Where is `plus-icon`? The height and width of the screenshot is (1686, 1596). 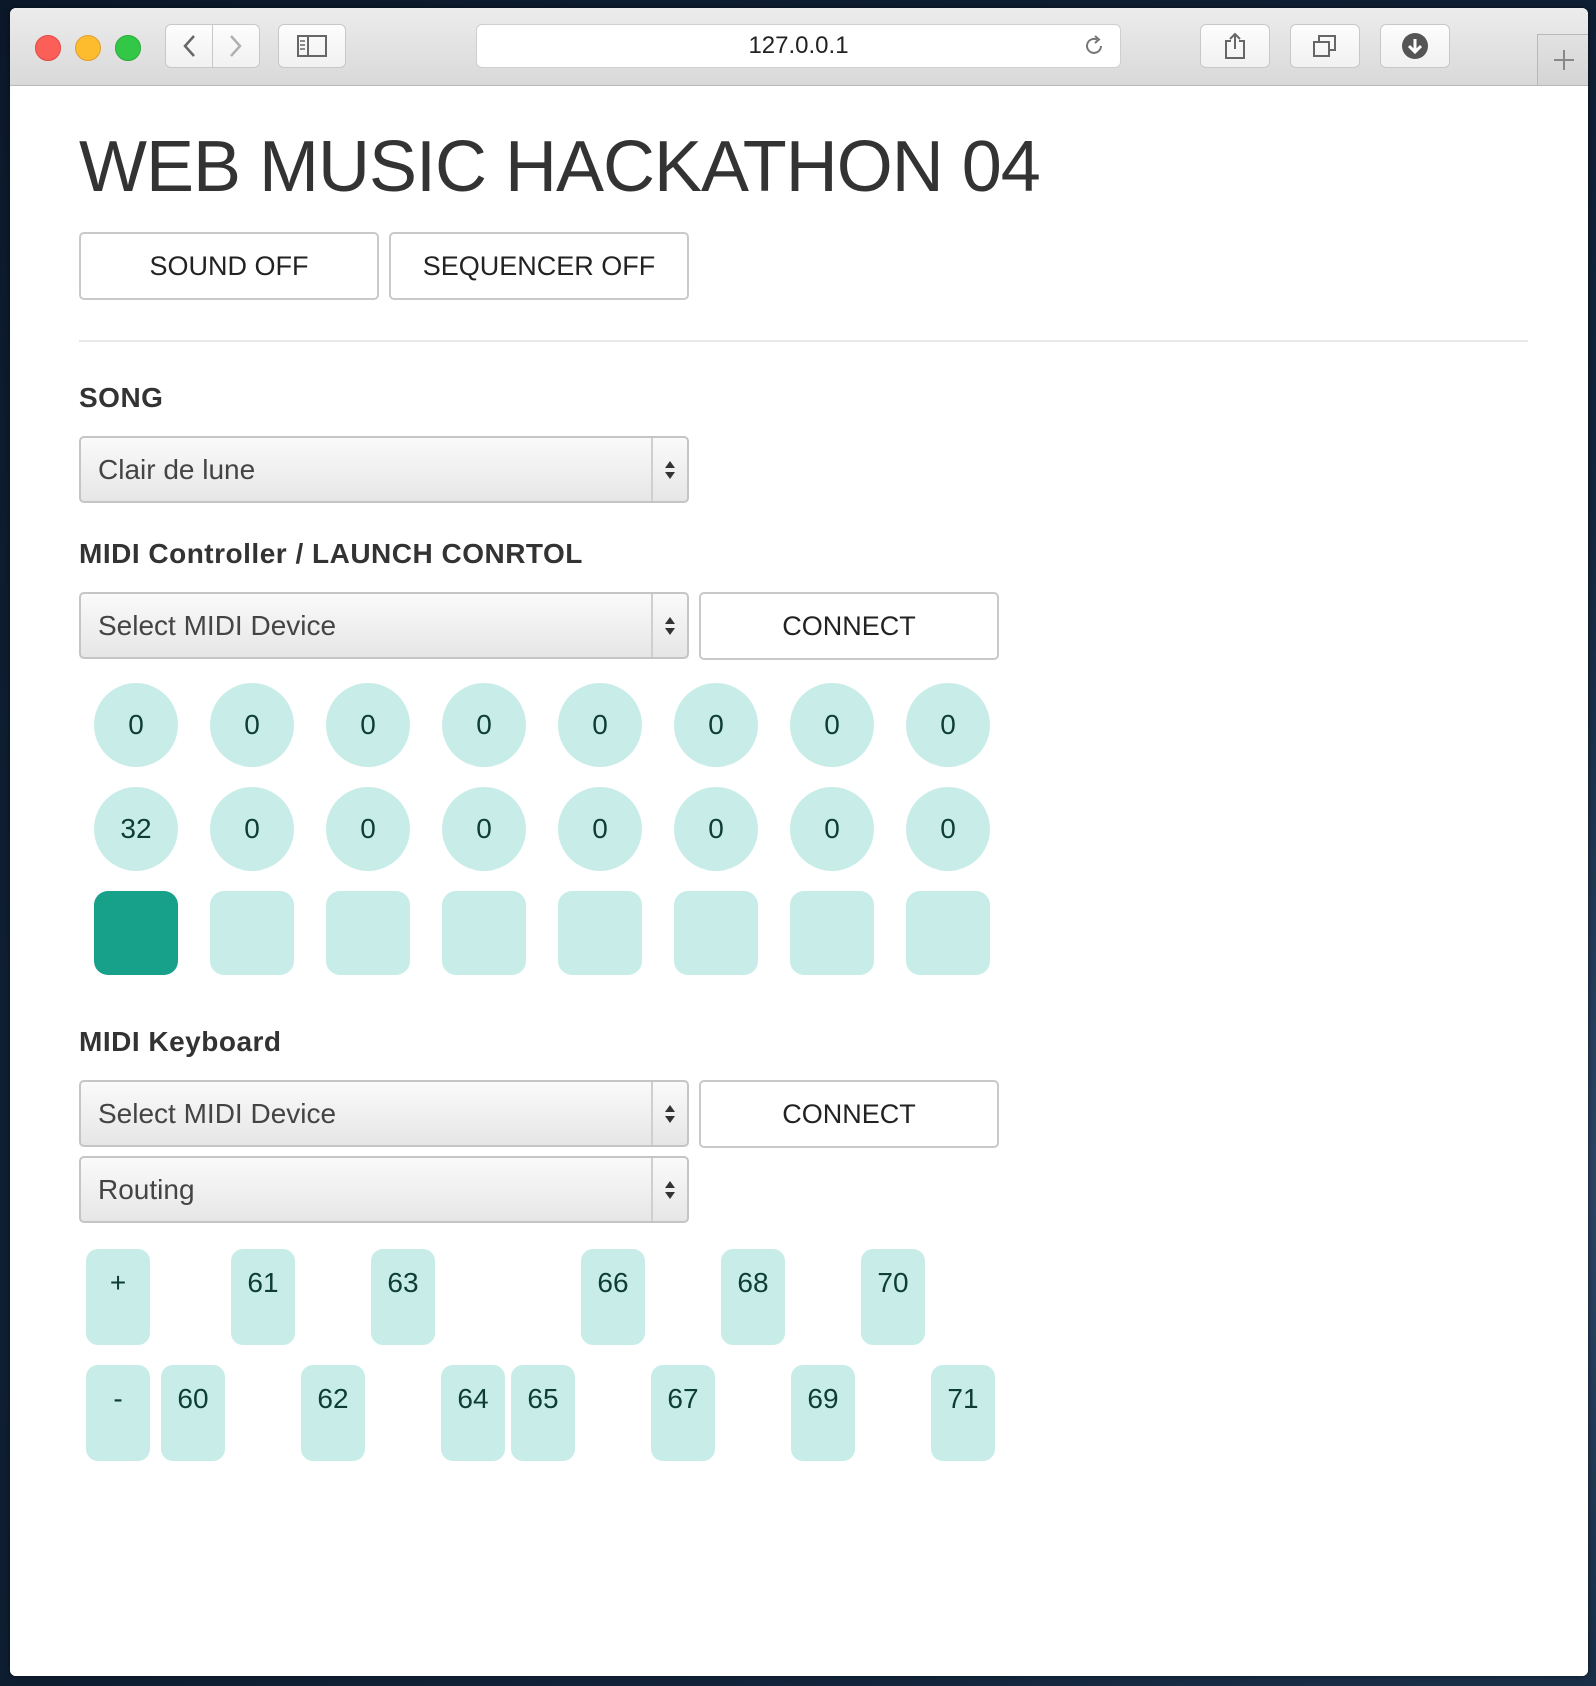 plus-icon is located at coordinates (1563, 60).